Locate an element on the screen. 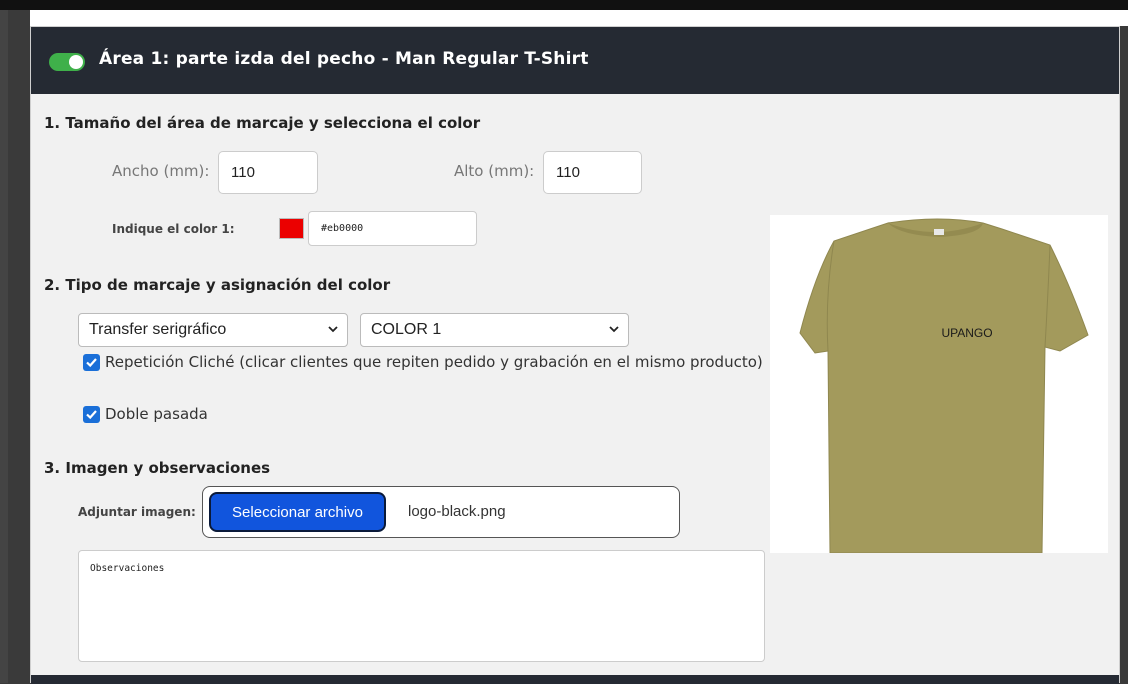  logo-text: UPANGO is located at coordinates (966, 333).